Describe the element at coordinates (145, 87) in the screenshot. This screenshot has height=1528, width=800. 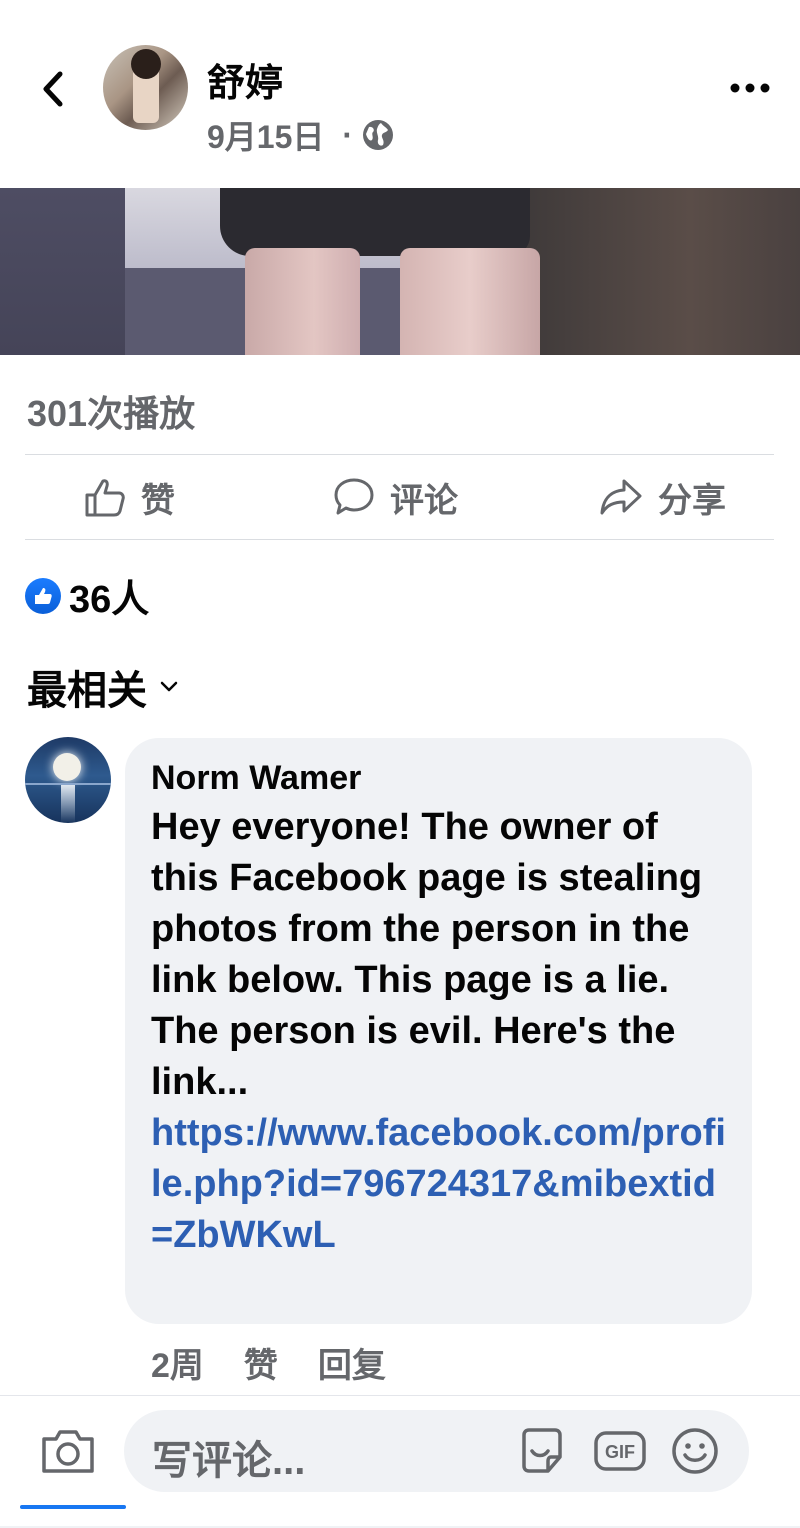
I see `page-avatar` at that location.